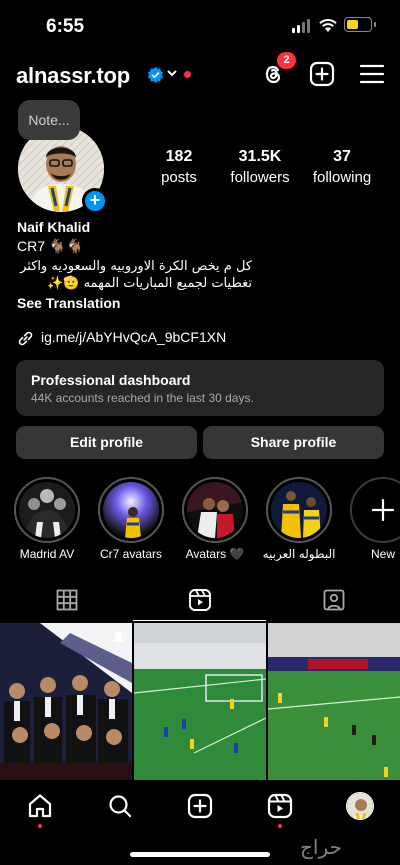 The image size is (400, 865). Describe the element at coordinates (321, 847) in the screenshot. I see `watermark: حراج` at that location.